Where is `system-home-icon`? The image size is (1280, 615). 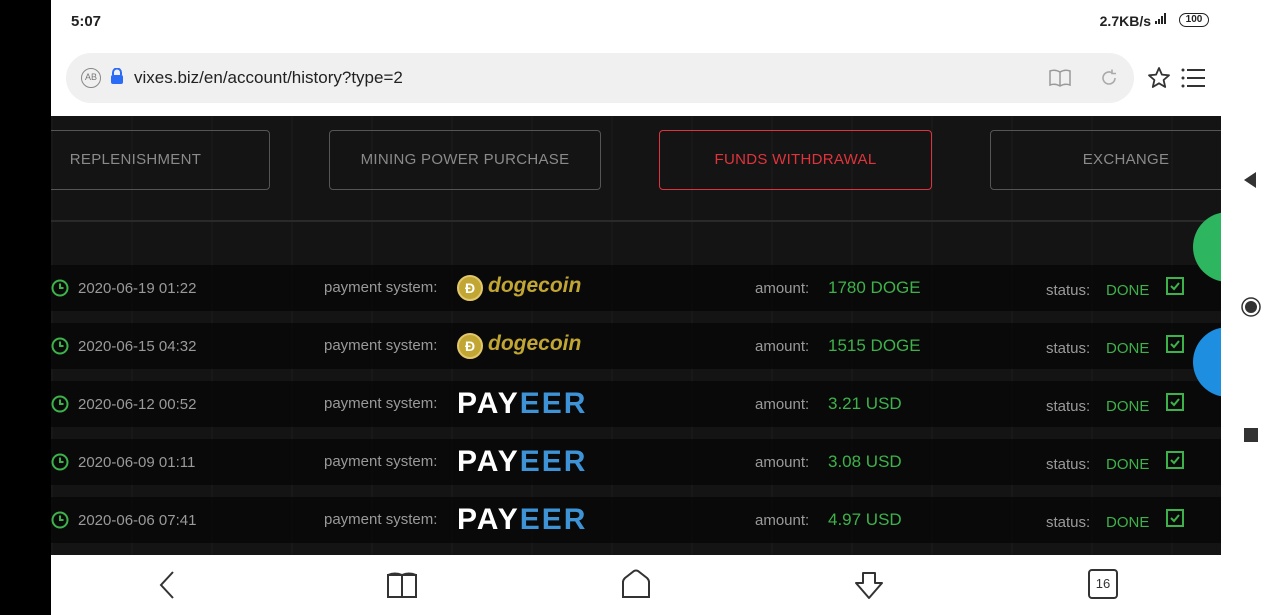 system-home-icon is located at coordinates (1251, 307).